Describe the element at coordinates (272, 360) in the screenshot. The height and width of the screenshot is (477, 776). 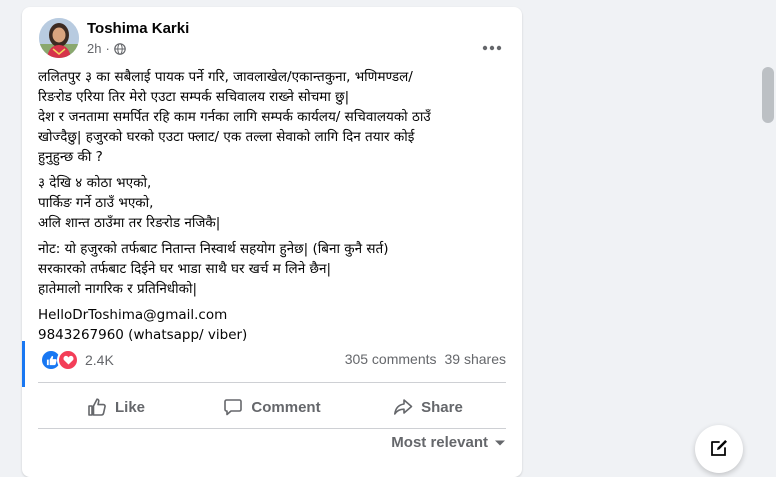
I see `post-stats: 2.4K 305 comments 39 shares` at that location.